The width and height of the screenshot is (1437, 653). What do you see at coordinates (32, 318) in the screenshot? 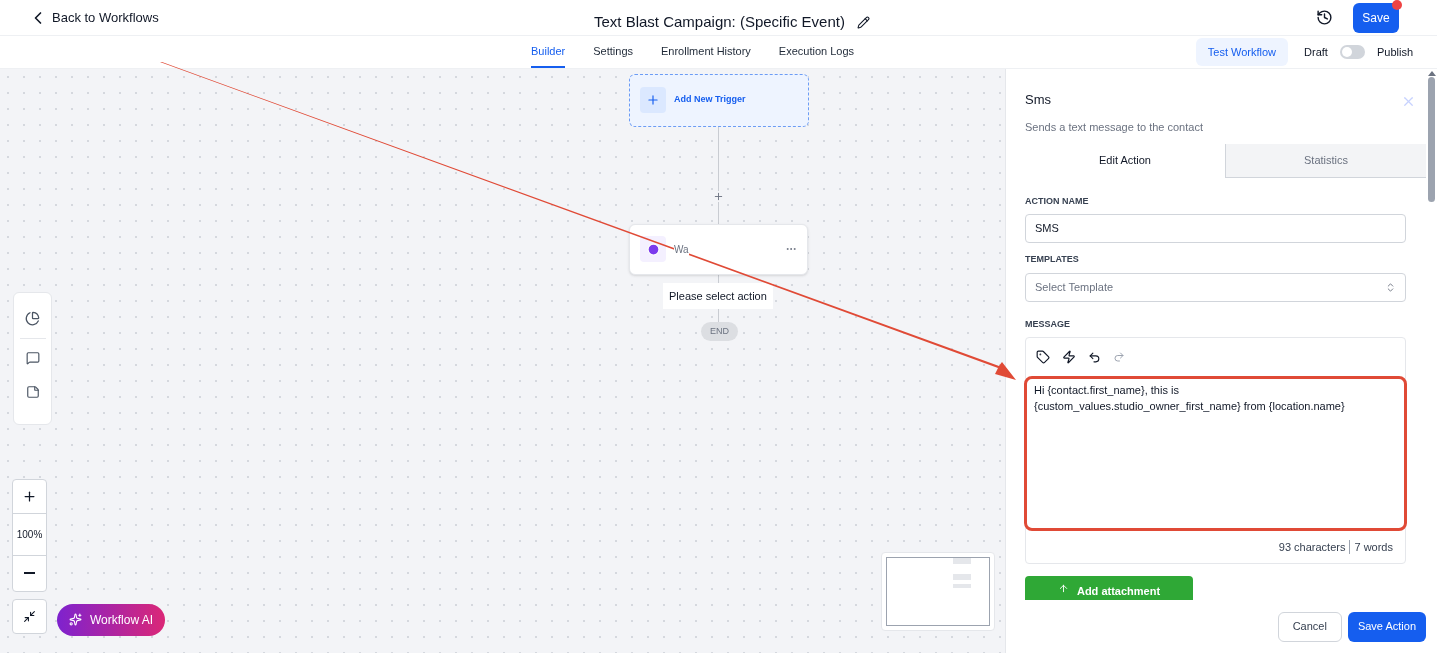
I see `chart-icon` at bounding box center [32, 318].